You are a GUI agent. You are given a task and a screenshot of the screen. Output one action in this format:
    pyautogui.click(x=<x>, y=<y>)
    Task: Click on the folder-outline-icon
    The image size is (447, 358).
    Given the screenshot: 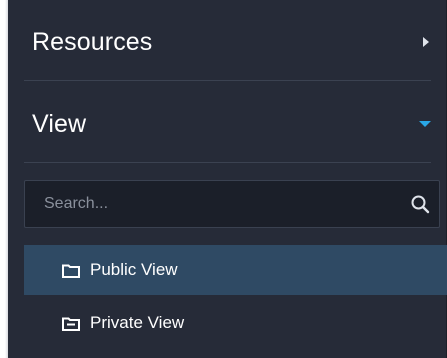 What is the action you would take?
    pyautogui.click(x=71, y=270)
    